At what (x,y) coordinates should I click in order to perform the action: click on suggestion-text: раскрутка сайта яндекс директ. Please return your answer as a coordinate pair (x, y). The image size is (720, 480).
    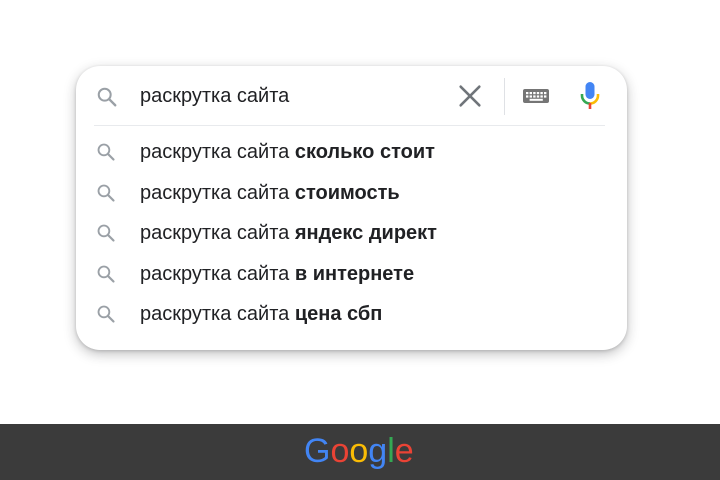
    Looking at the image, I should click on (288, 233).